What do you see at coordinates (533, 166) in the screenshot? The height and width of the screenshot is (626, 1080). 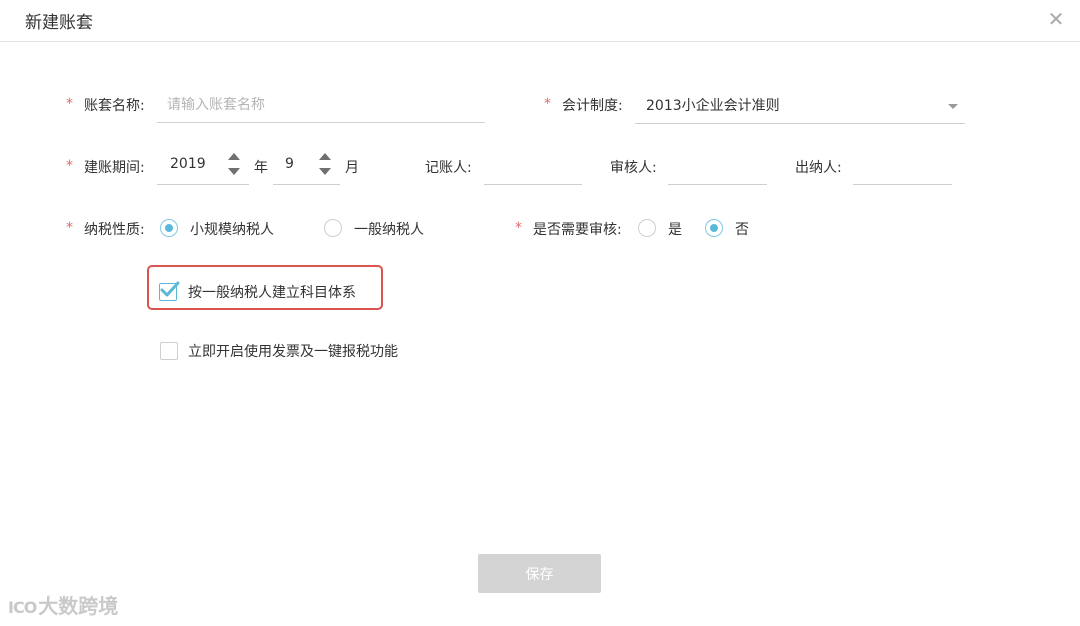 I see `bookkeeper-input` at bounding box center [533, 166].